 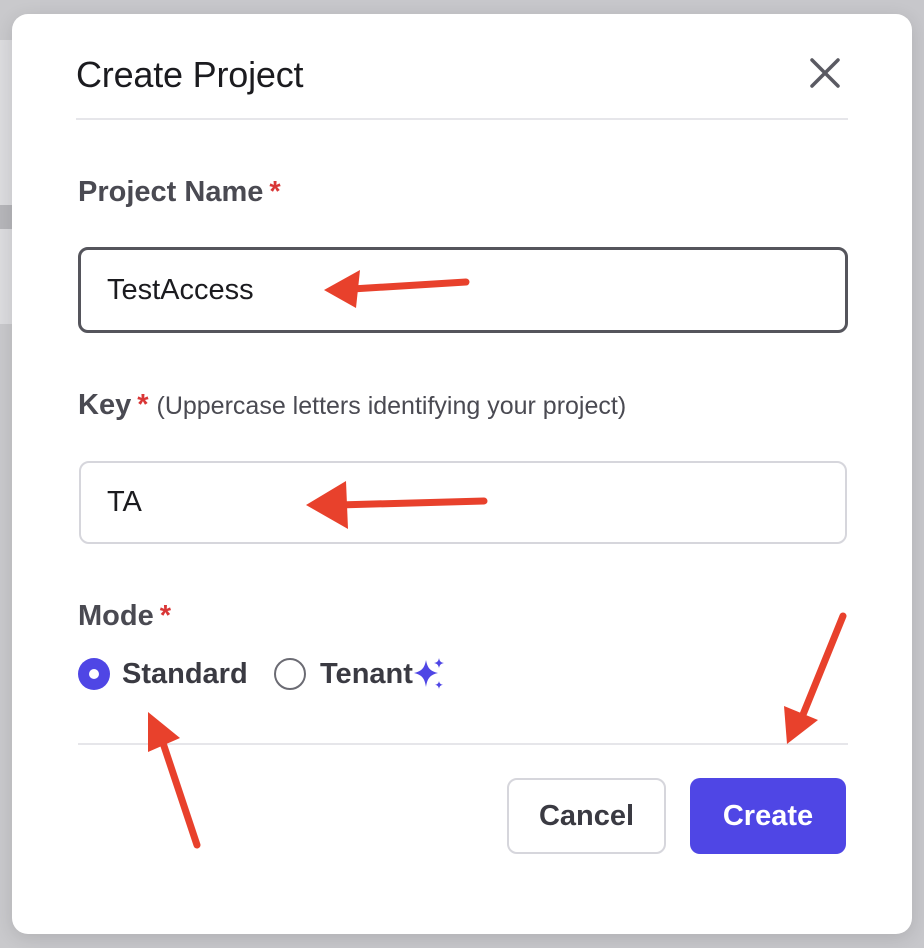 I want to click on close-icon, so click(x=825, y=73).